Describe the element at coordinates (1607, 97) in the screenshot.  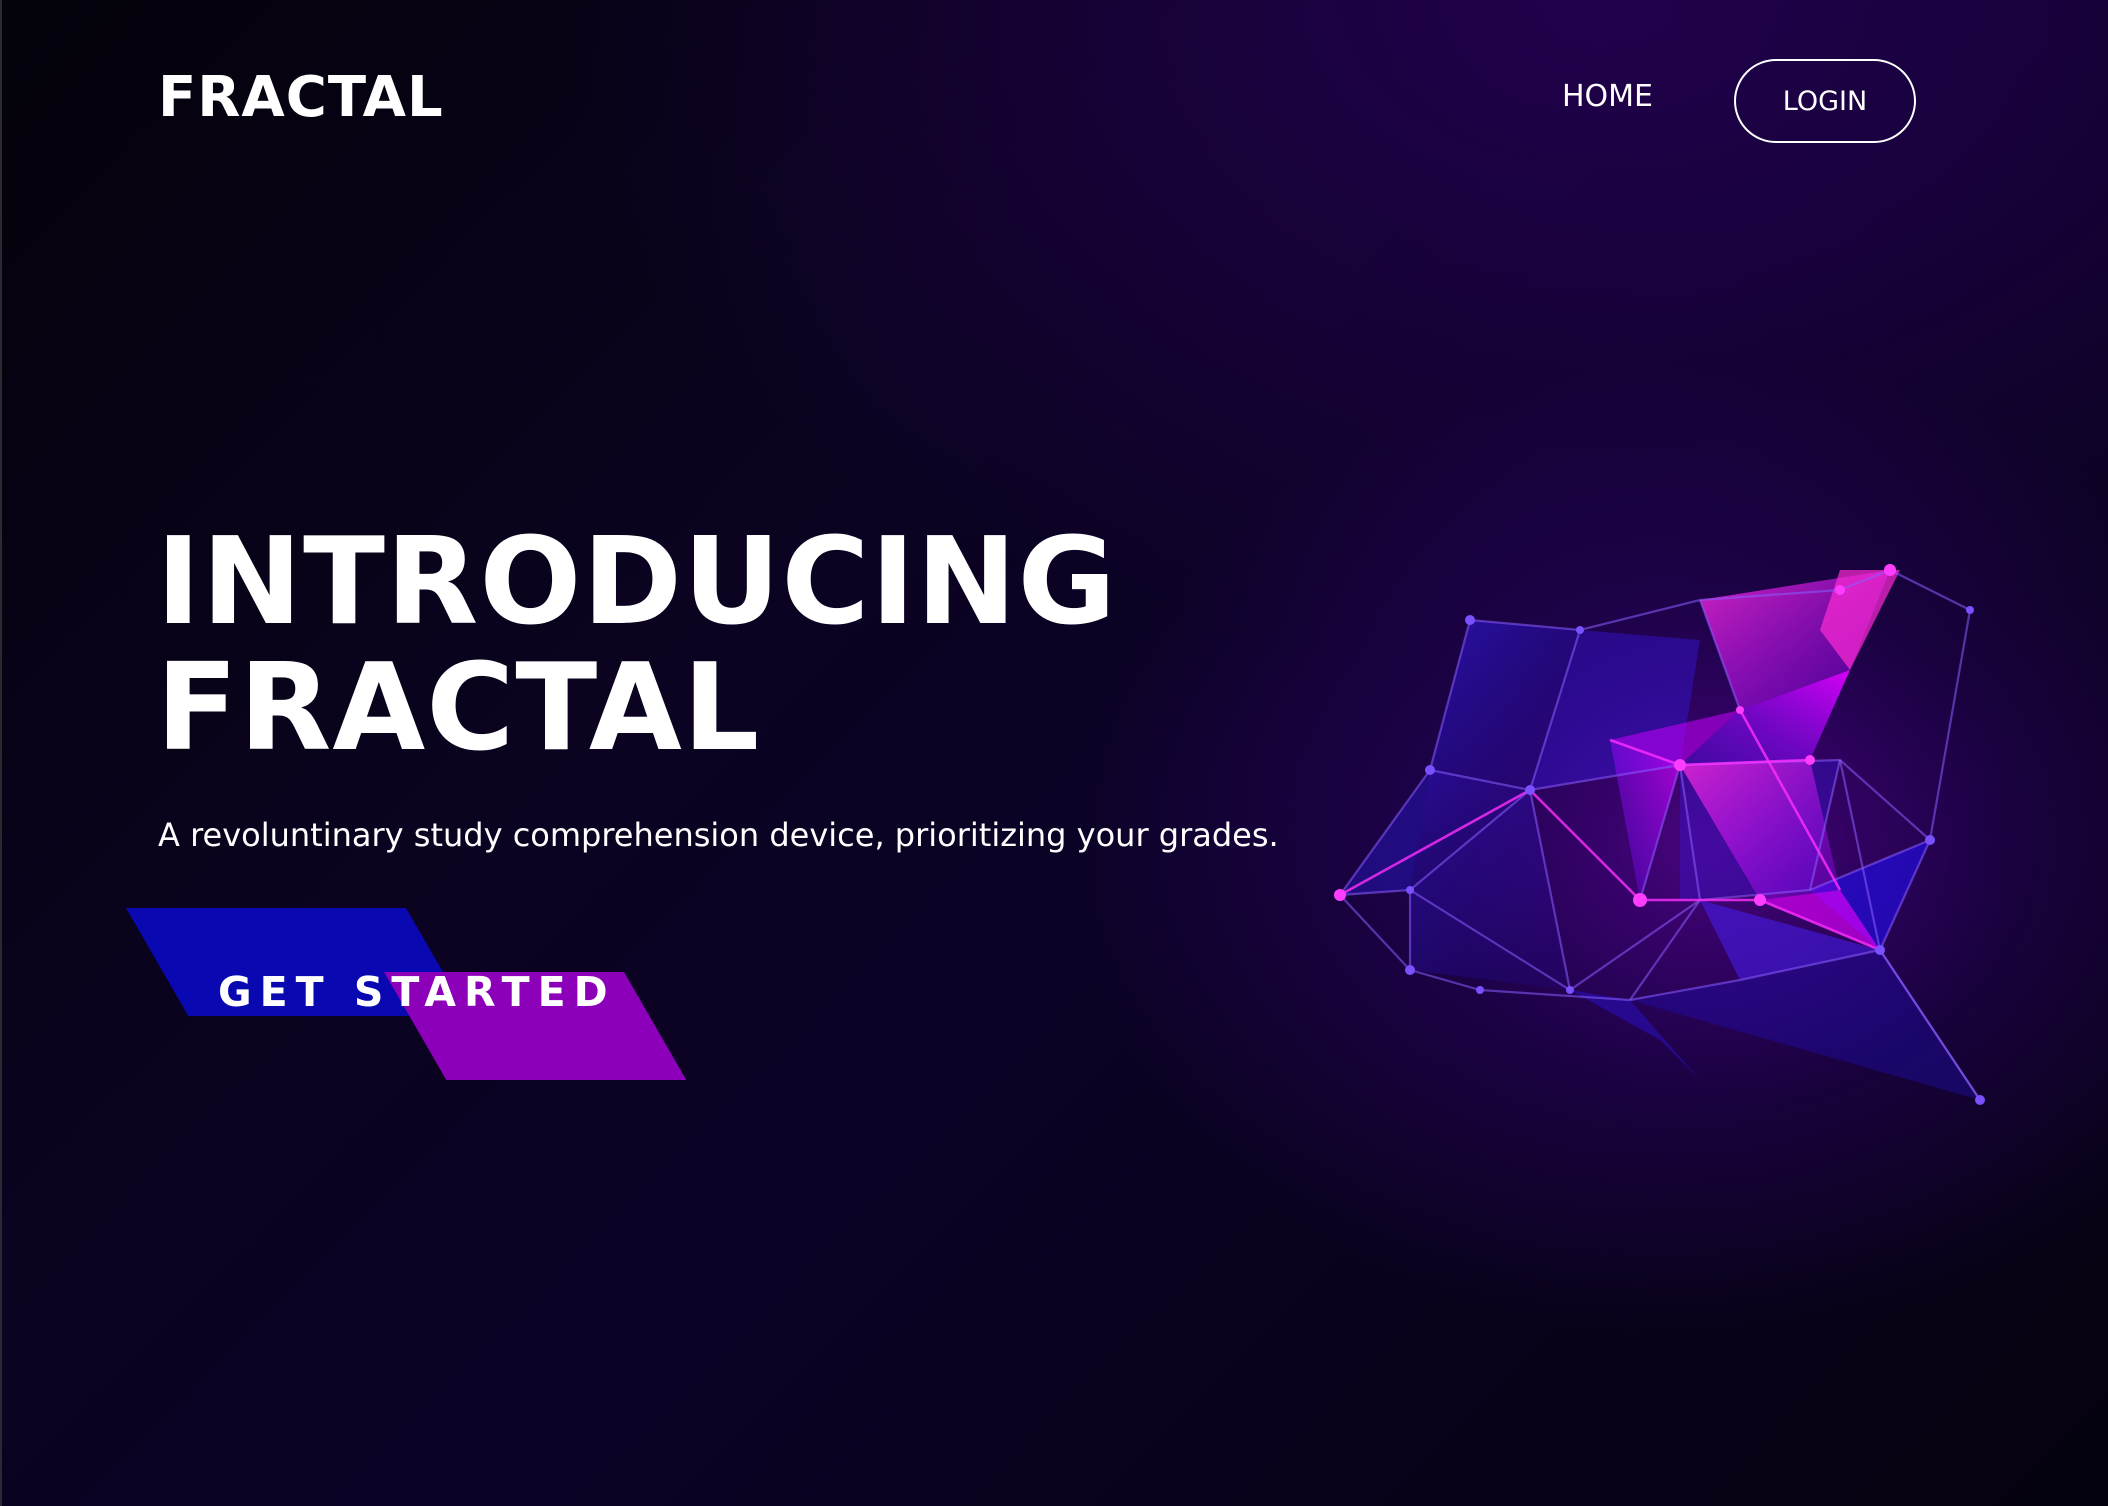
I see `nav-home-link: HOME` at that location.